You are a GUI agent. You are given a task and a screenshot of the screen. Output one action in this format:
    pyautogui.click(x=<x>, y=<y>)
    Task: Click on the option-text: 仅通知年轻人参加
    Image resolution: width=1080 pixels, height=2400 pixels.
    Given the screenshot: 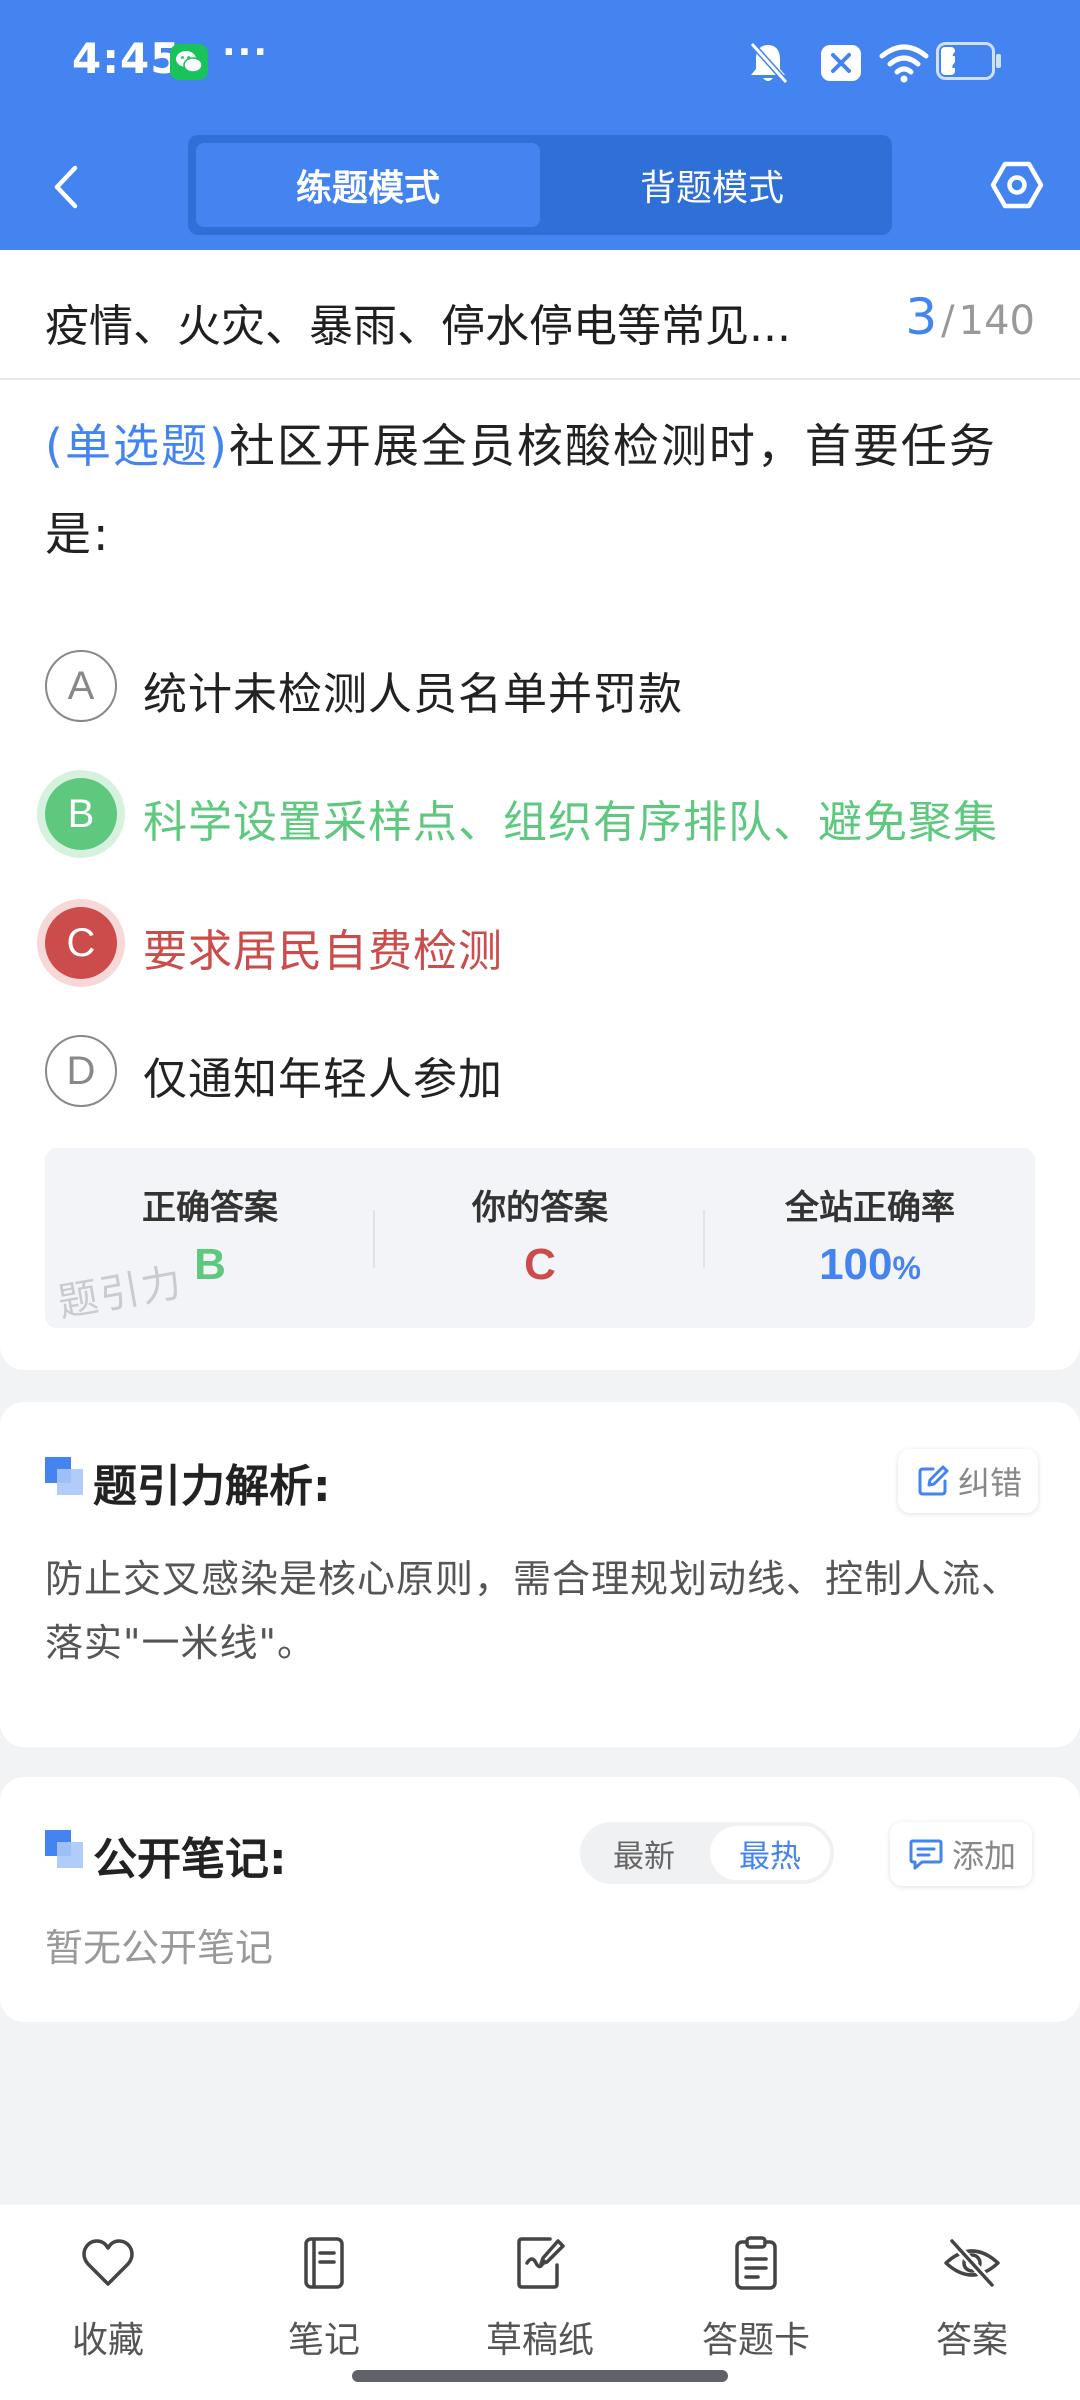 What is the action you would take?
    pyautogui.click(x=323, y=1079)
    